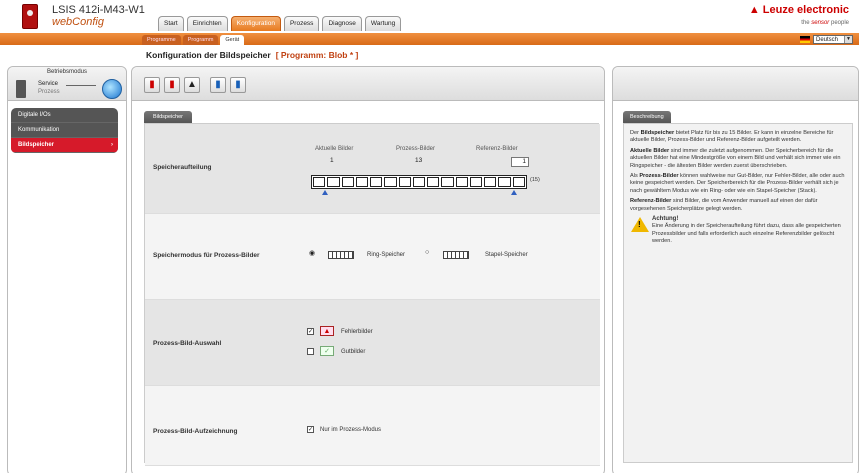  What do you see at coordinates (386, 255) in the screenshot?
I see `ring-label: Ring-Speicher` at bounding box center [386, 255].